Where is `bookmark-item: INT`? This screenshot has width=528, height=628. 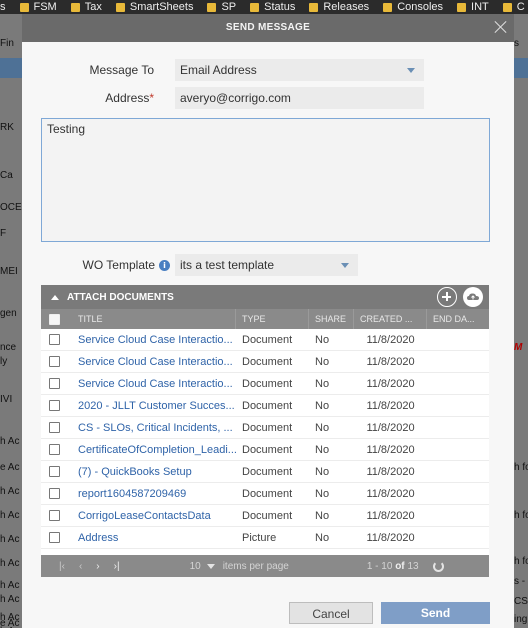 bookmark-item: INT is located at coordinates (473, 7).